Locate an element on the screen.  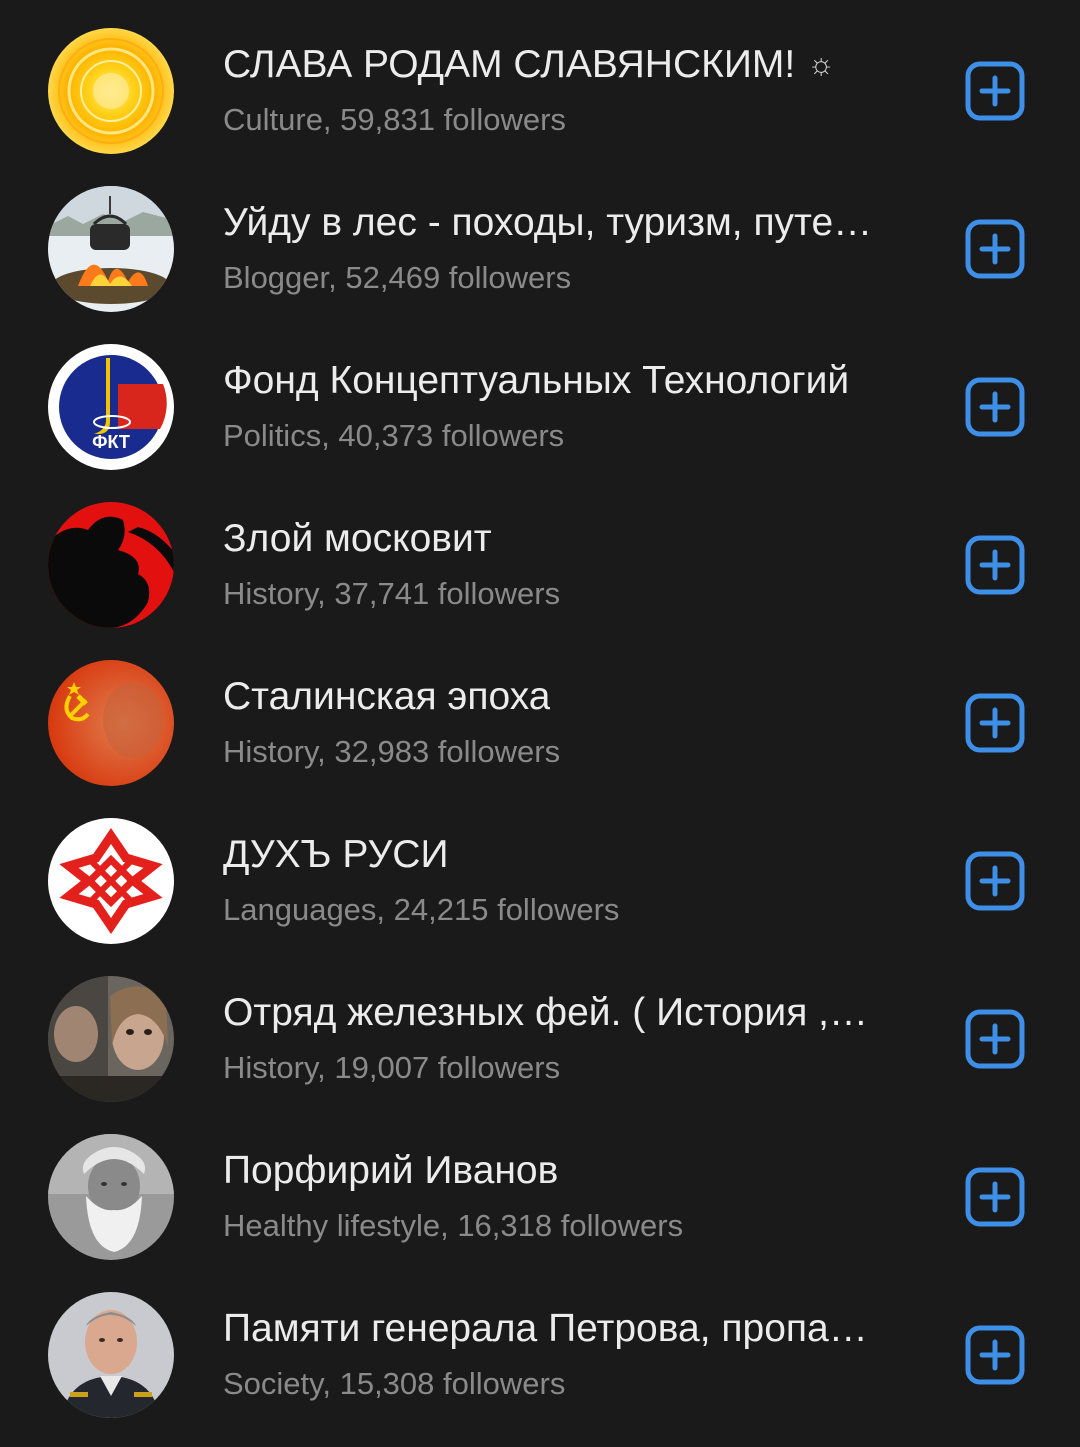
group-subtitle: Languages, 24,215 followers is located at coordinates (421, 909).